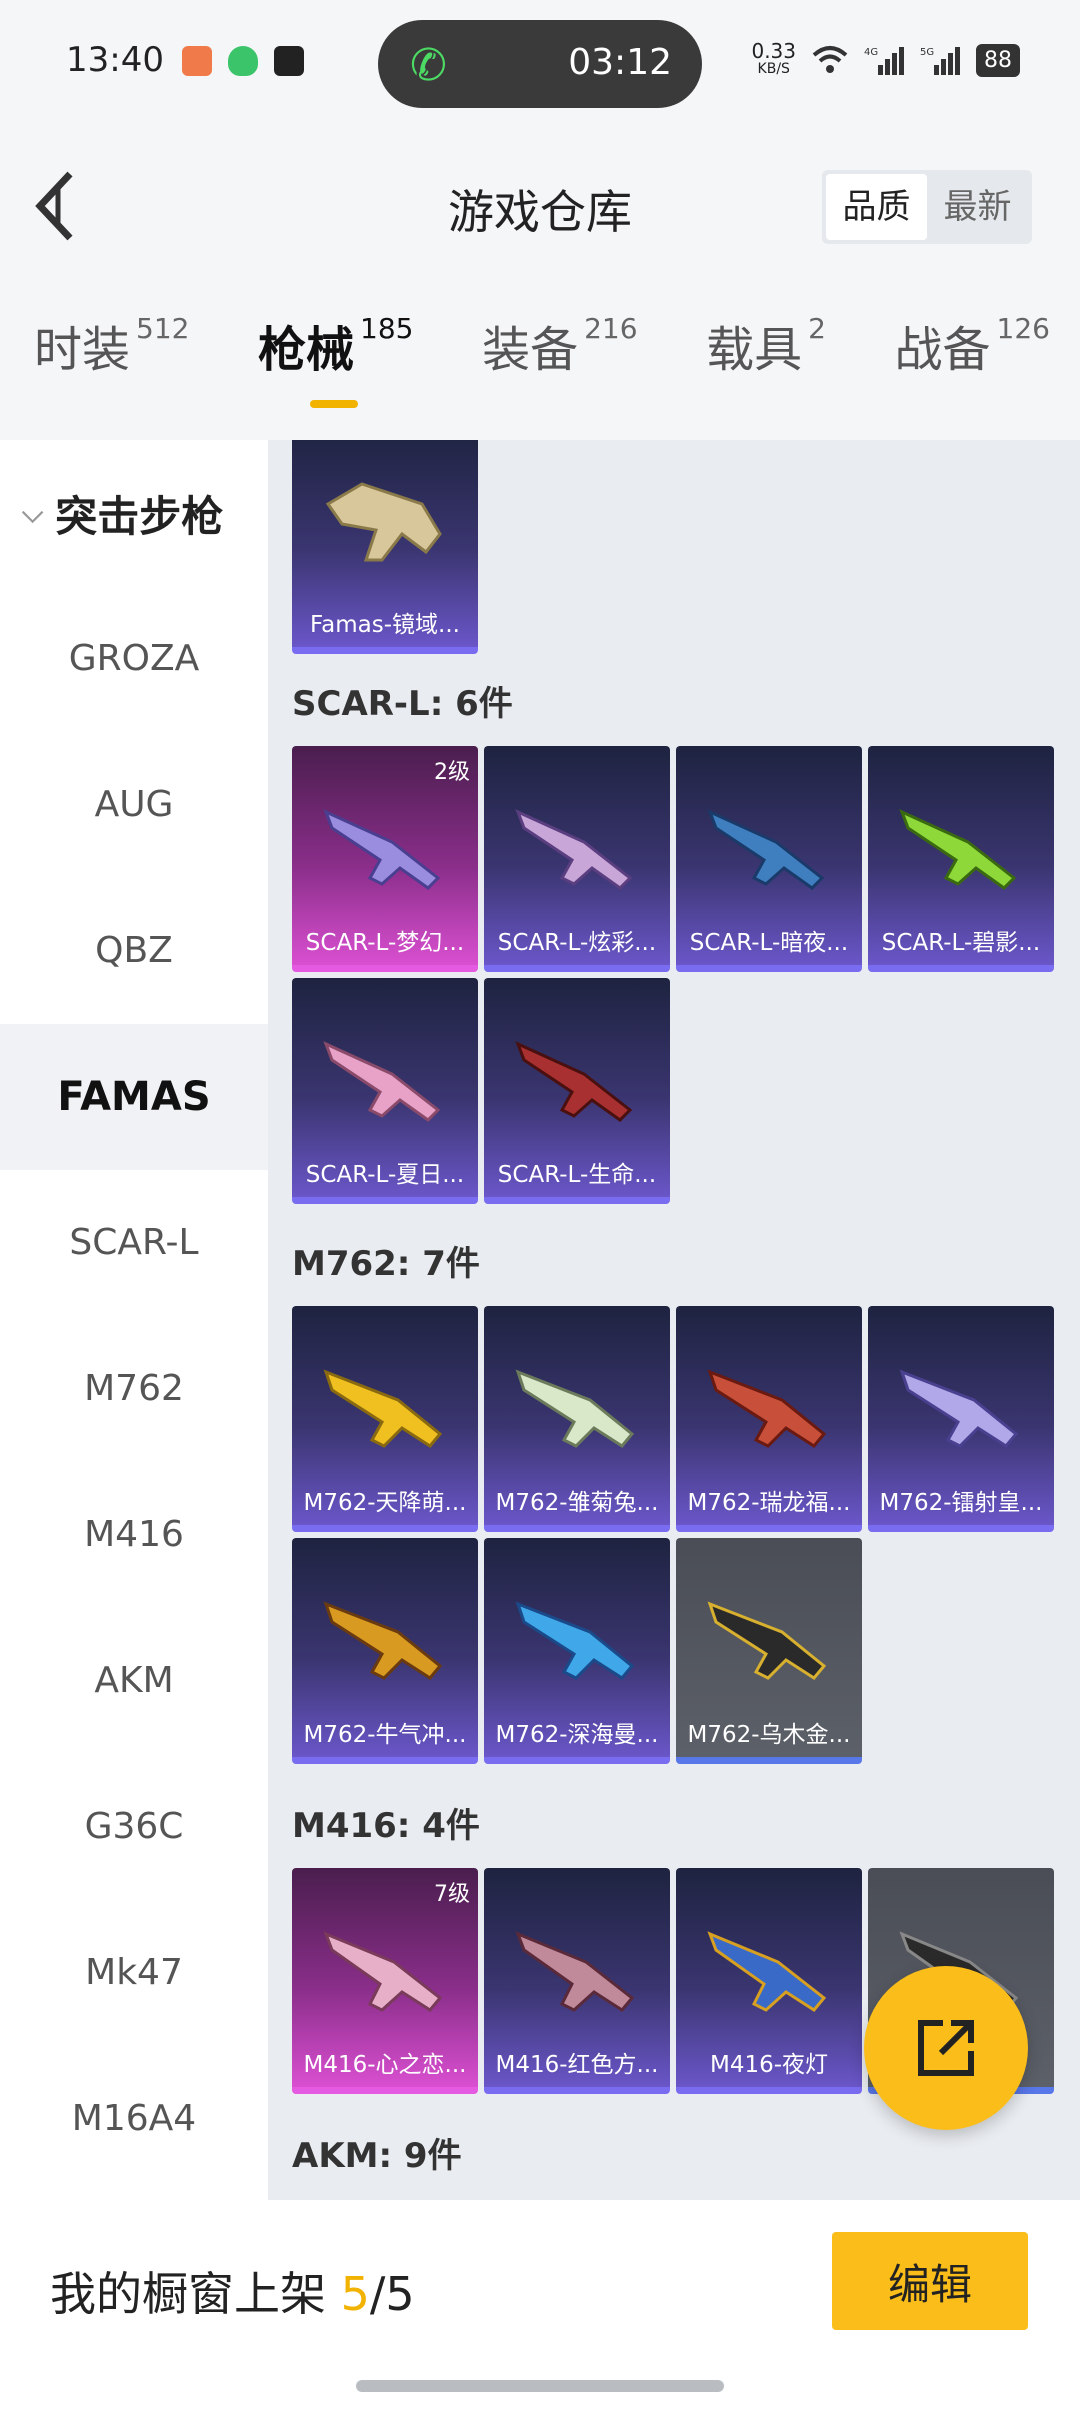  Describe the element at coordinates (134, 2119) in the screenshot. I see `sidebar-item-m16a4: M16A4` at that location.